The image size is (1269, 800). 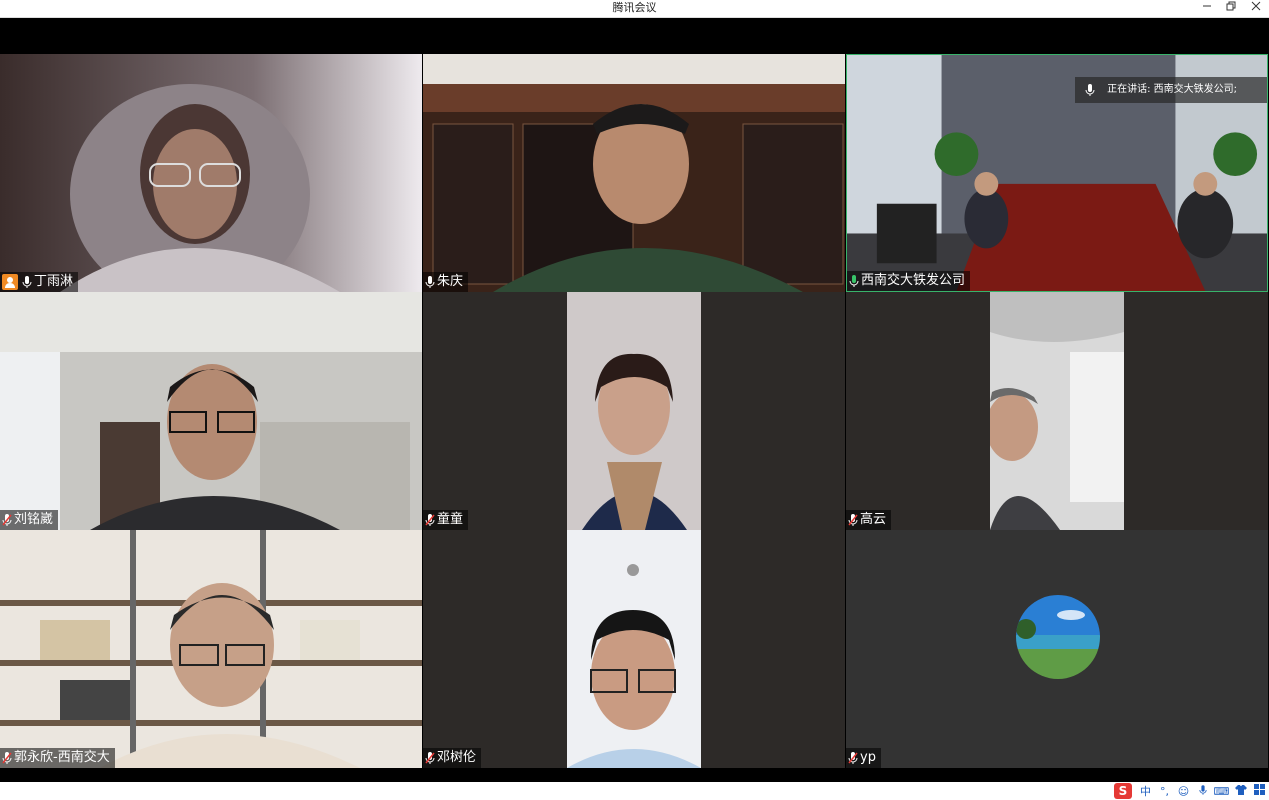 I want to click on video-tile: 邓树伦, so click(x=634, y=649).